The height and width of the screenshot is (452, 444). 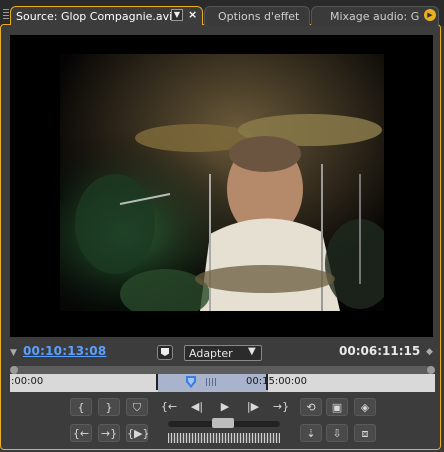 I want to click on timeline-zoom-scrollbar, so click(x=222, y=370).